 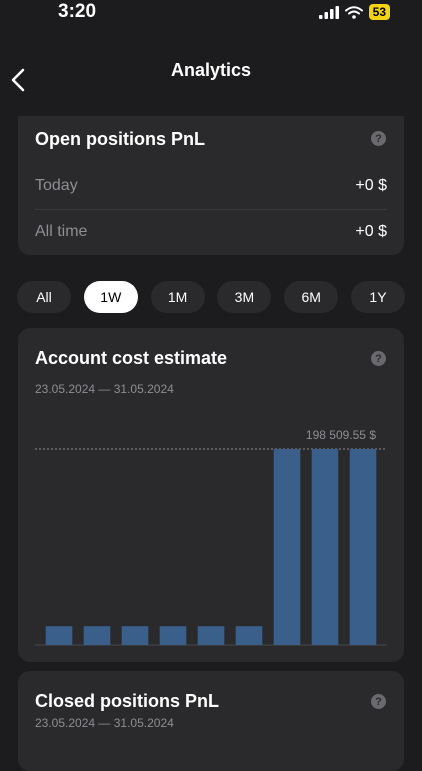 What do you see at coordinates (377, 297) in the screenshot?
I see `tab-1y: 1Y` at bounding box center [377, 297].